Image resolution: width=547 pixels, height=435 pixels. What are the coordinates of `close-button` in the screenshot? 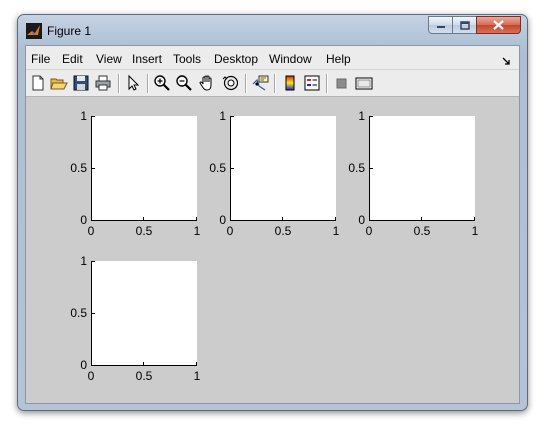 It's located at (498, 25).